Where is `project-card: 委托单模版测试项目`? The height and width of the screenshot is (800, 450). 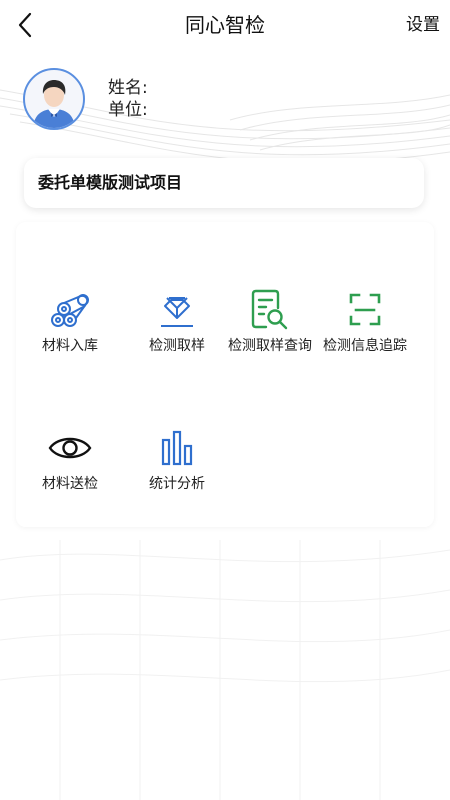
project-card: 委托单模版测试项目 is located at coordinates (224, 183).